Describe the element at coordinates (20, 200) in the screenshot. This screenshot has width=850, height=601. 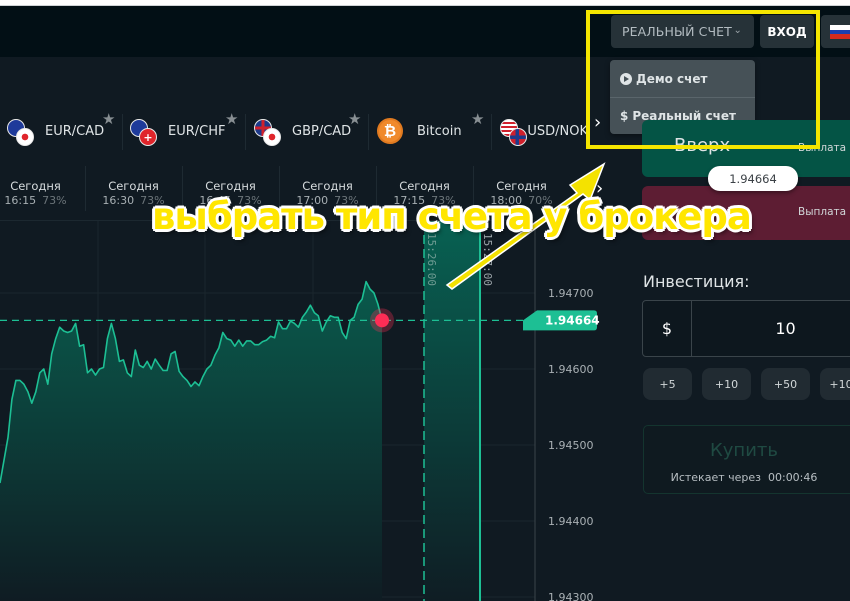
I see `expiry-time: 16:15` at that location.